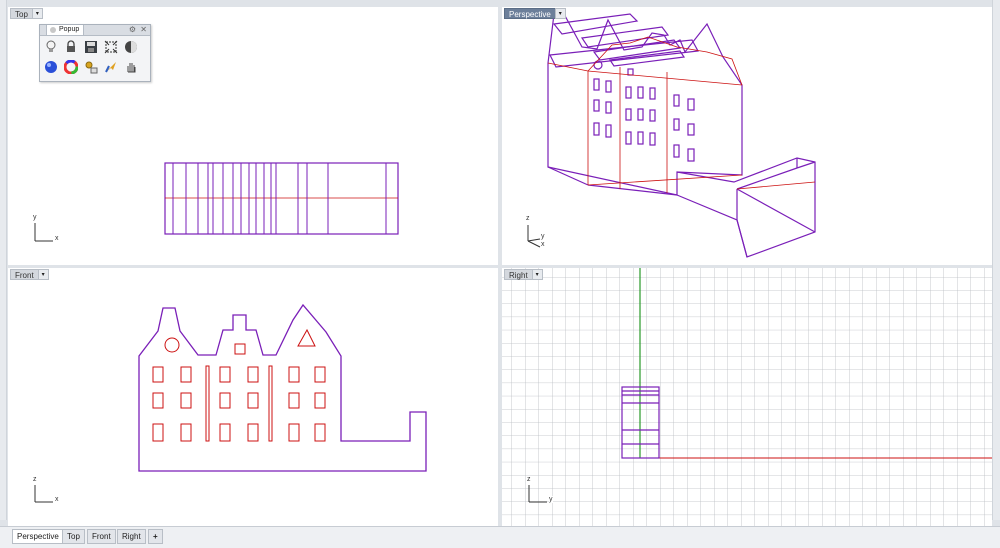  Describe the element at coordinates (996, 260) in the screenshot. I see `right-edge-panel` at that location.